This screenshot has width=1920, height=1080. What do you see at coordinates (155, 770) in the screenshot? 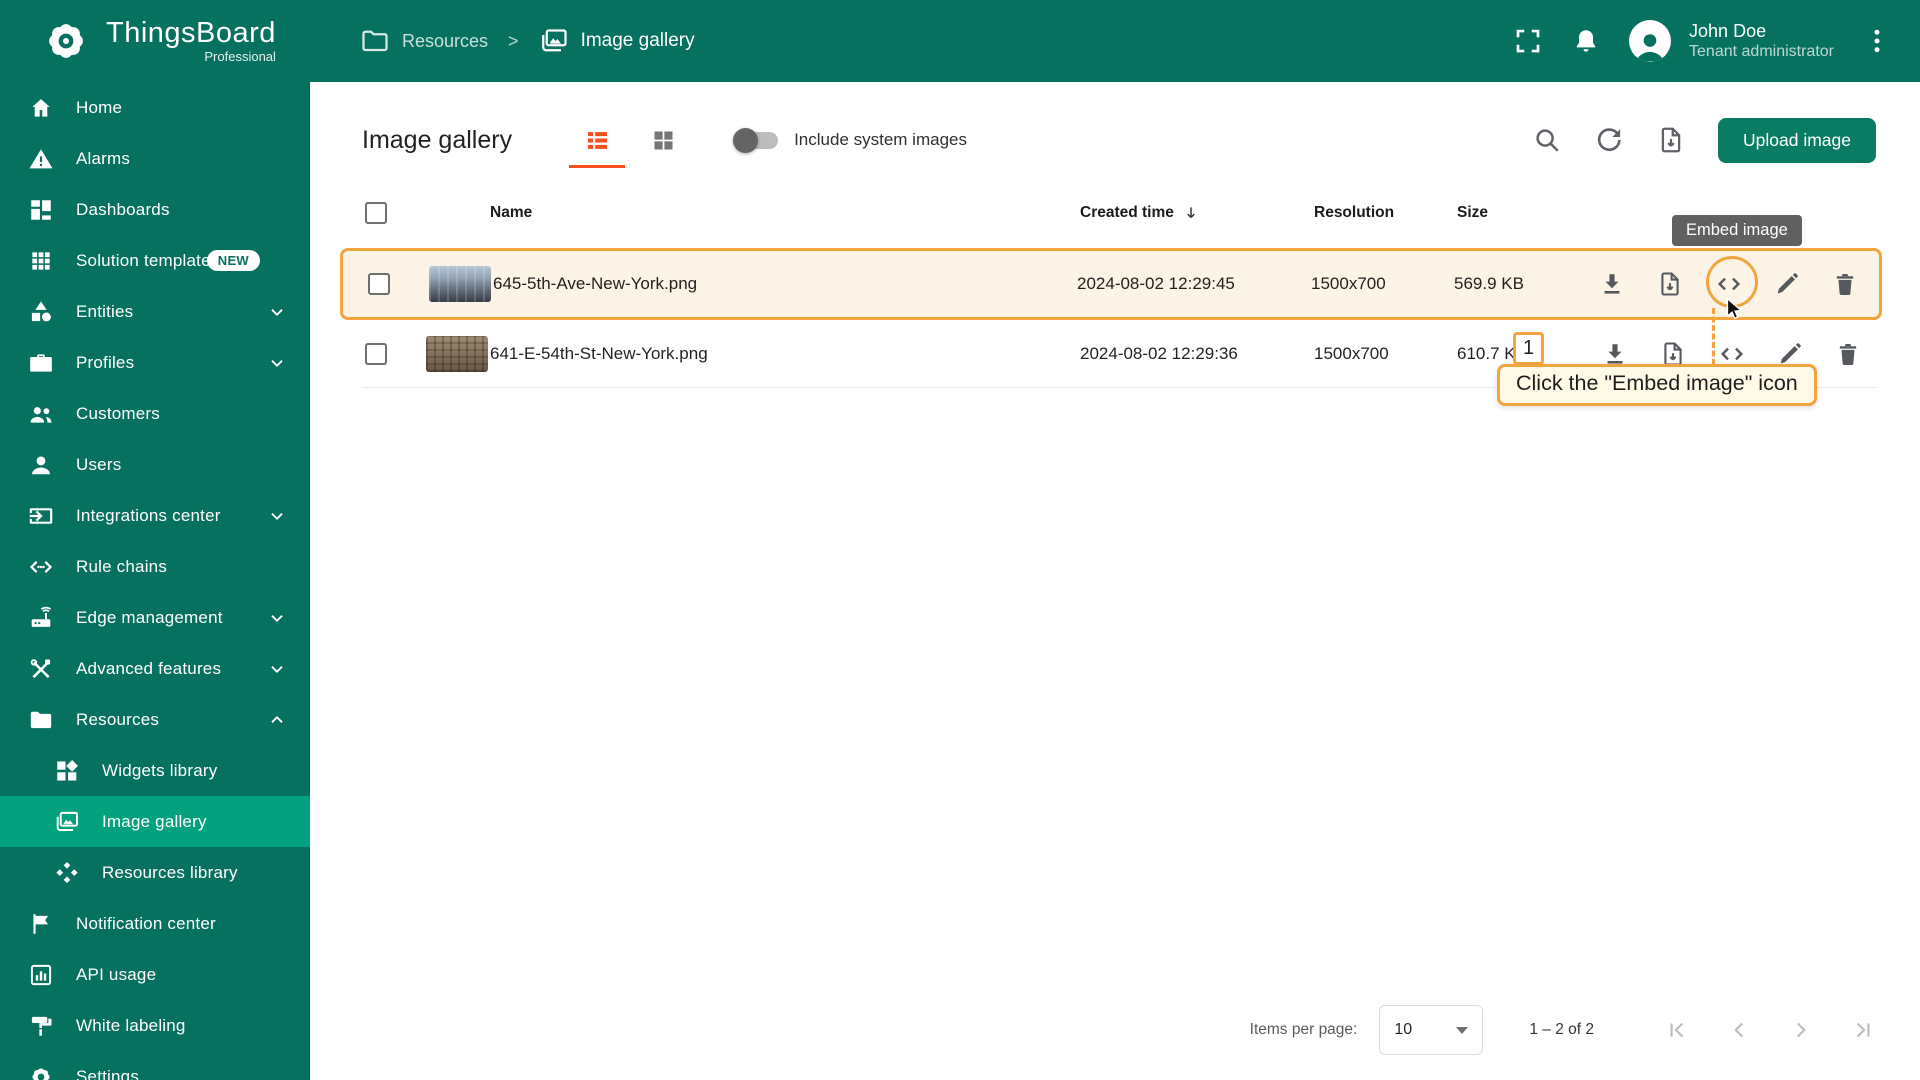
I see `sidebar-item-widgets-library: Widgets library` at bounding box center [155, 770].